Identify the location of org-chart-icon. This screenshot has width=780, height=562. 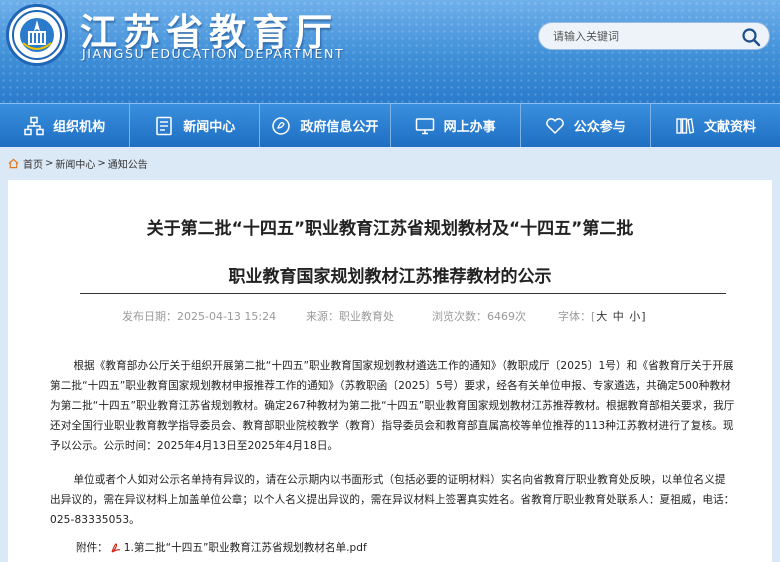
(34, 125).